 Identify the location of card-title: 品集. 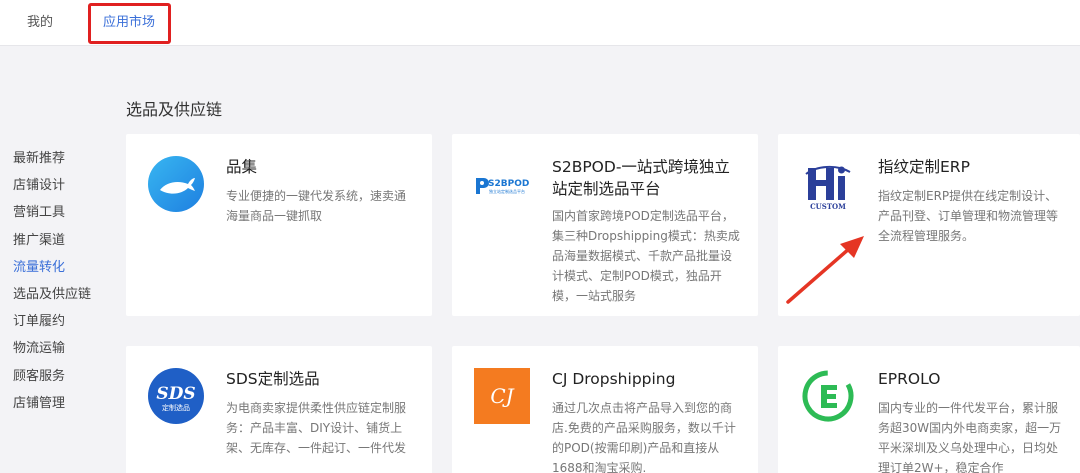
(242, 167).